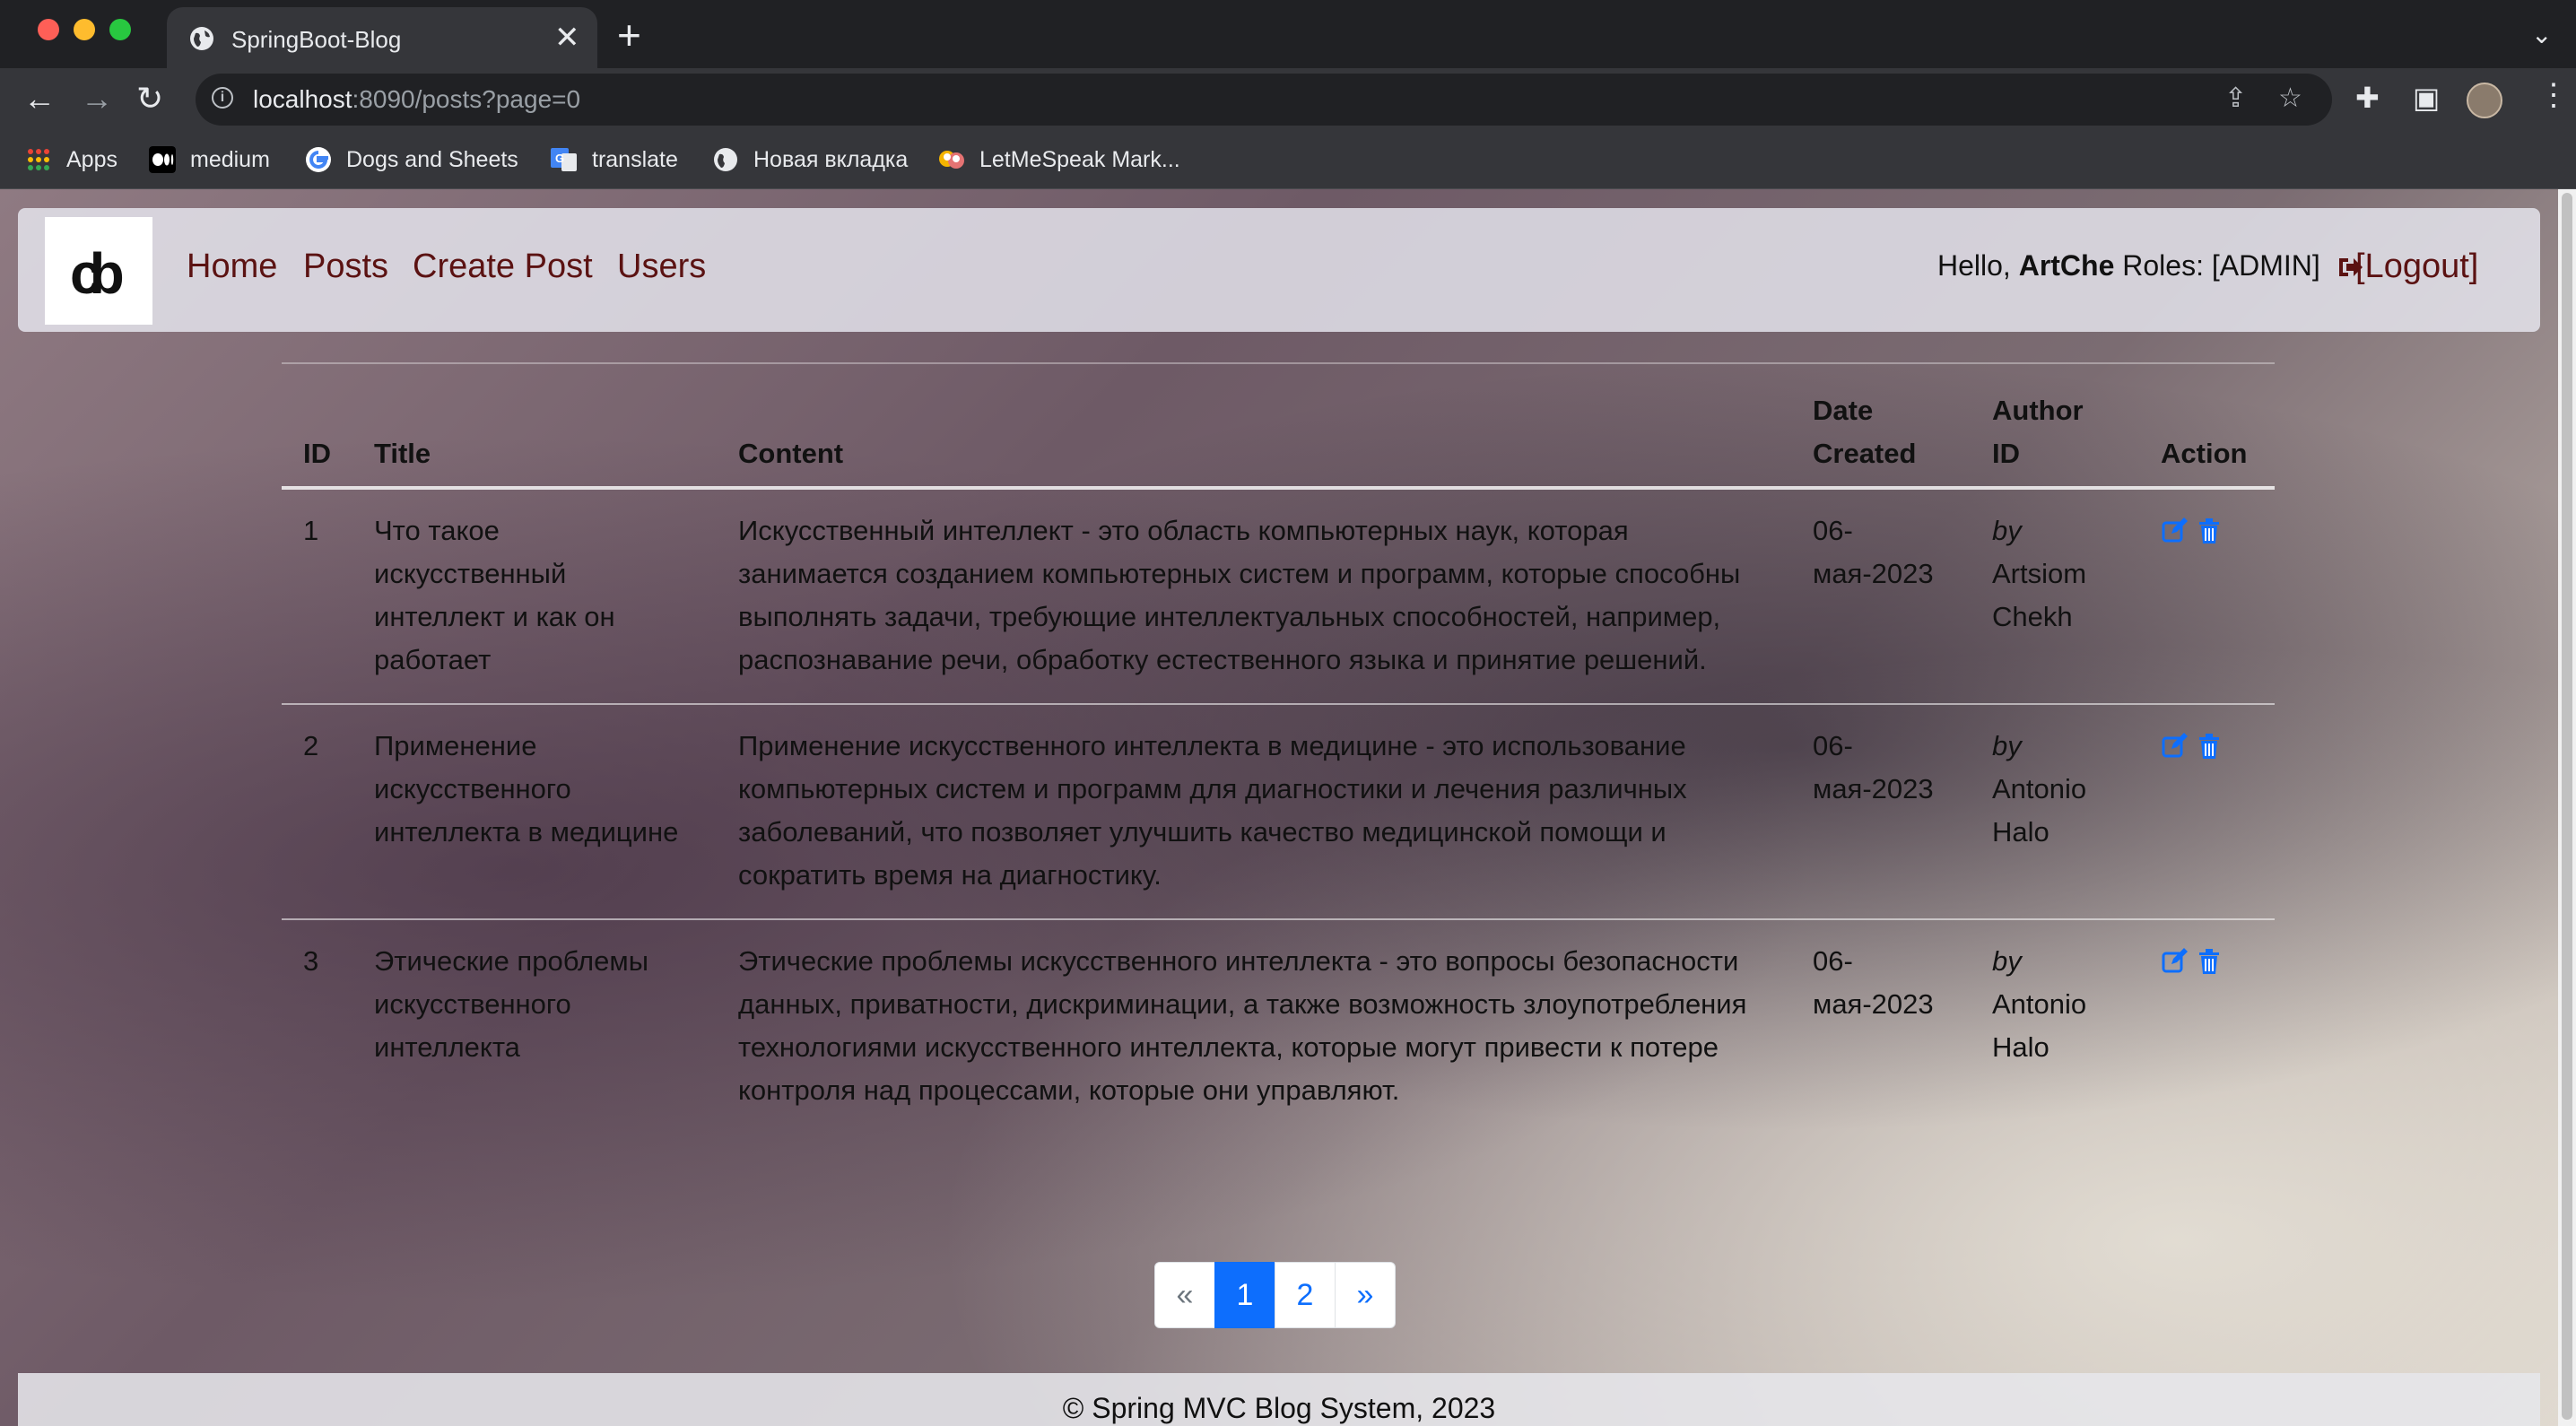 The width and height of the screenshot is (2576, 1426). What do you see at coordinates (466, 99) in the screenshot?
I see `url-path: :8090/posts?page=0` at bounding box center [466, 99].